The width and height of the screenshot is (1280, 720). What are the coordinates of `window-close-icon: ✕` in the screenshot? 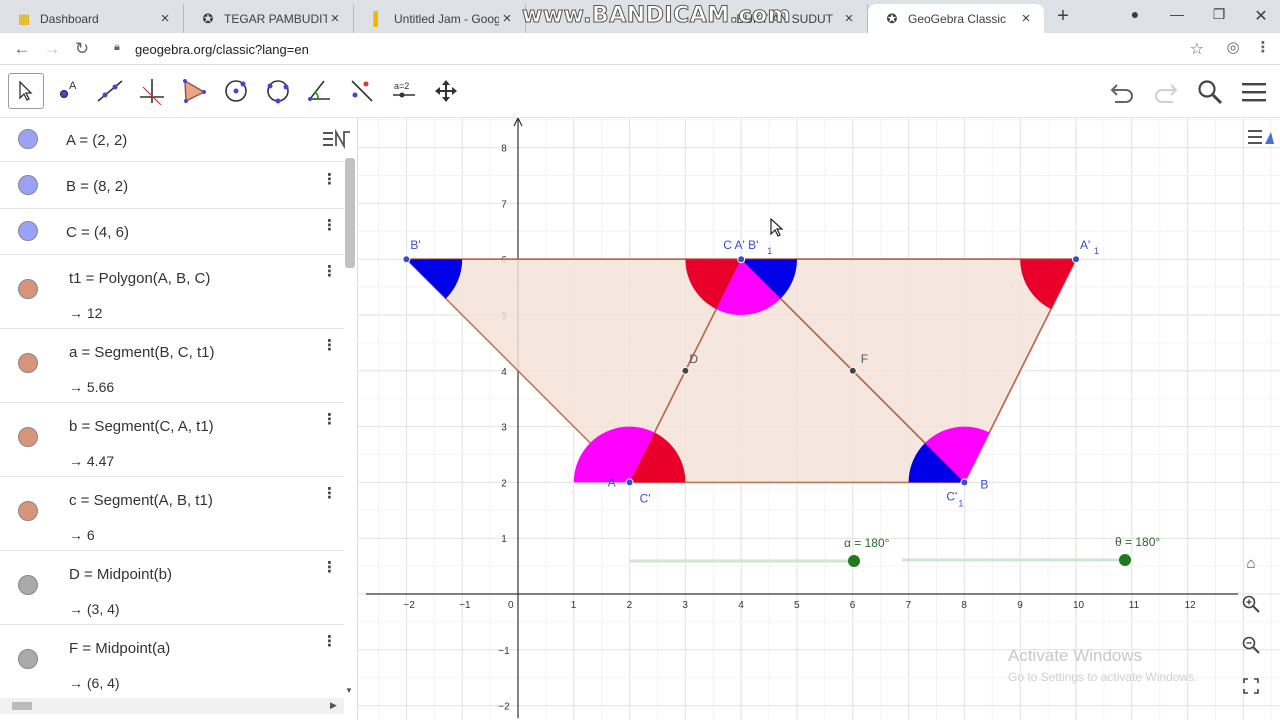 It's located at (1261, 17).